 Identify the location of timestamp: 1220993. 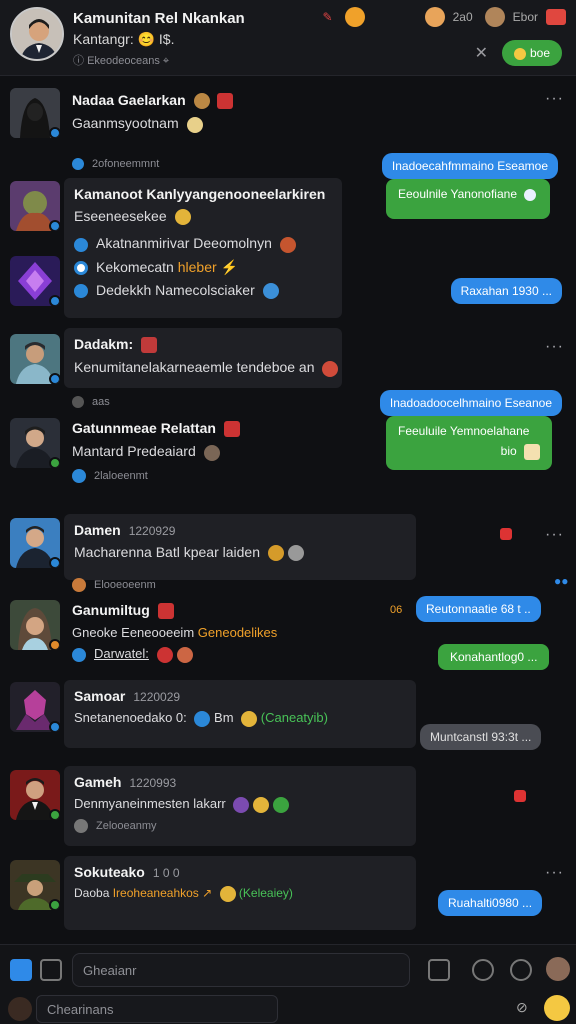
(153, 783).